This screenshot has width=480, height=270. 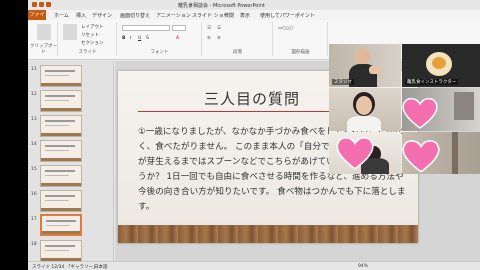 What do you see at coordinates (90, 35) in the screenshot?
I see `reset-button: リセット` at bounding box center [90, 35].